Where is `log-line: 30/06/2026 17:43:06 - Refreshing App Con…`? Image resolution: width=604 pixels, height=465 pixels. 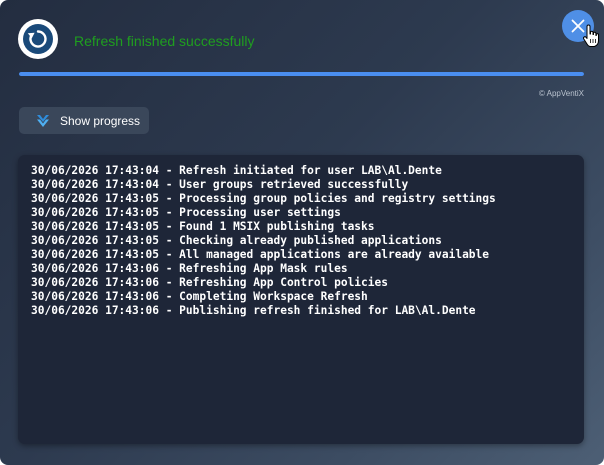
log-line: 30/06/2026 17:43:06 - Refreshing App Con… is located at coordinates (209, 282).